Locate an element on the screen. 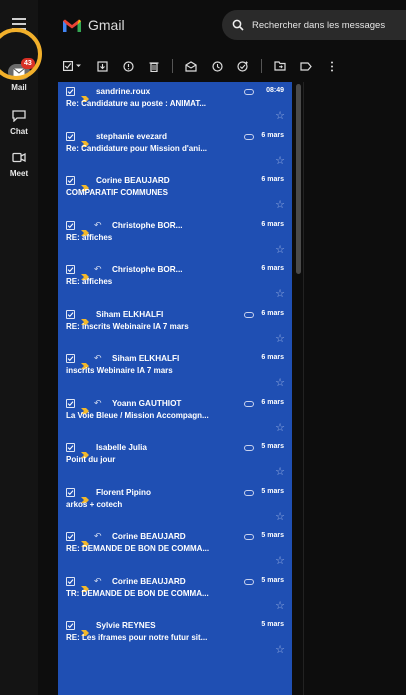 Image resolution: width=406 pixels, height=695 pixels. reply-icon: ↶ is located at coordinates (98, 269).